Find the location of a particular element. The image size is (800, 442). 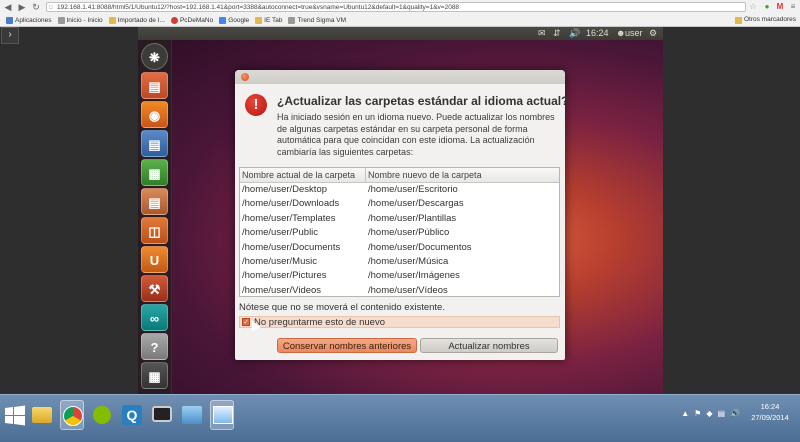

software-center-icon: ◫ is located at coordinates (154, 230).